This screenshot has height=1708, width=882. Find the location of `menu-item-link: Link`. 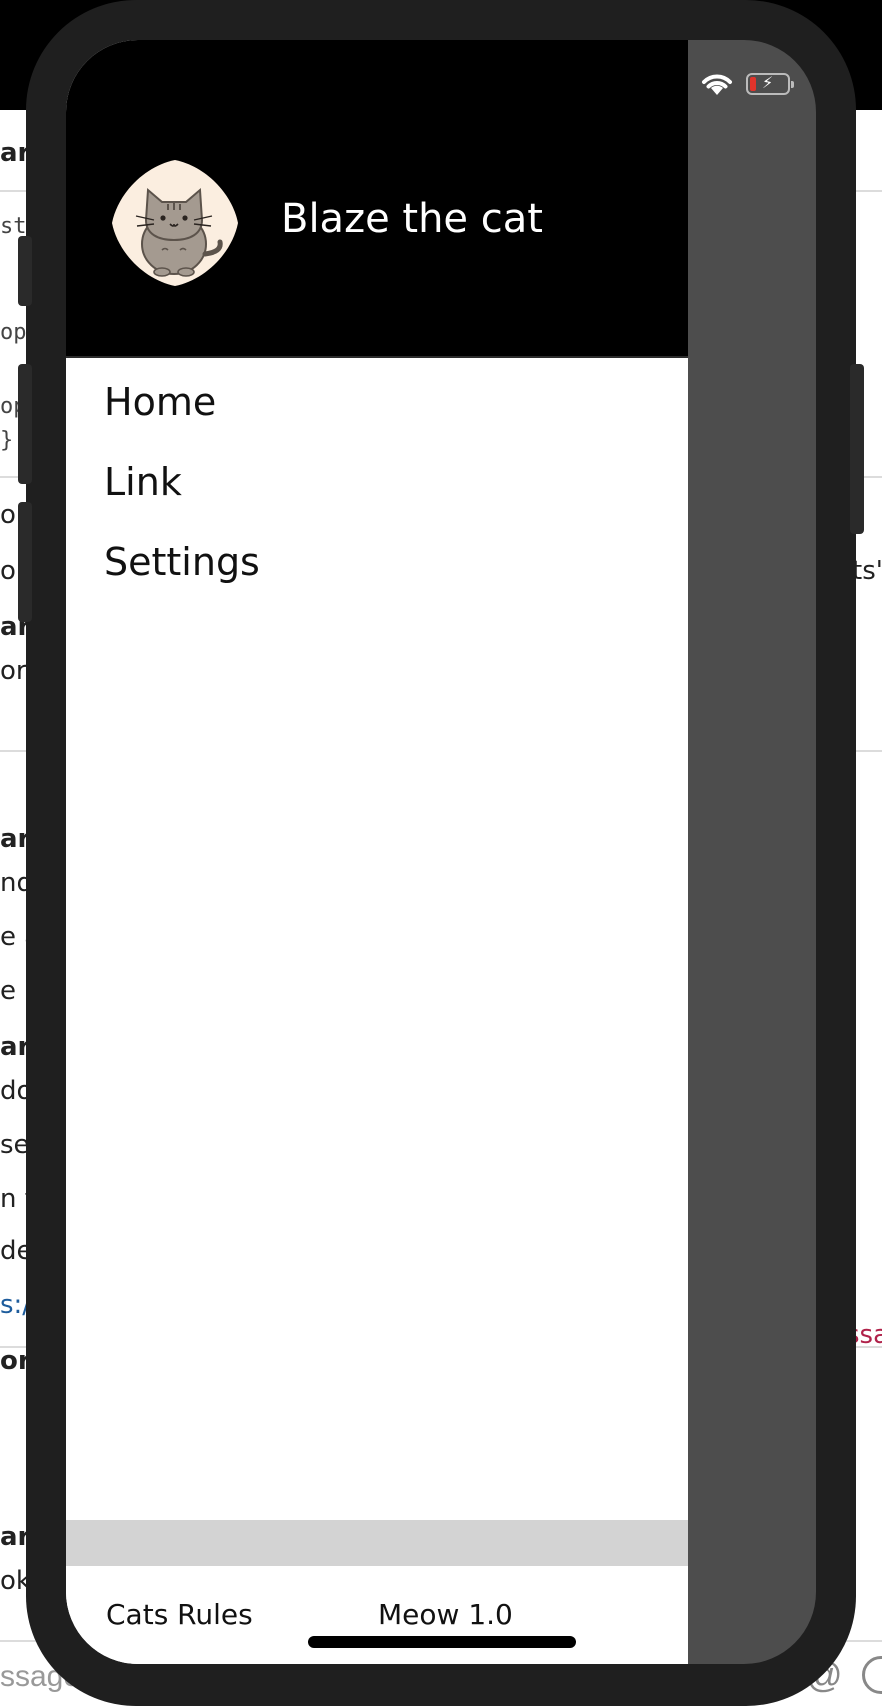

menu-item-link: Link is located at coordinates (377, 482).